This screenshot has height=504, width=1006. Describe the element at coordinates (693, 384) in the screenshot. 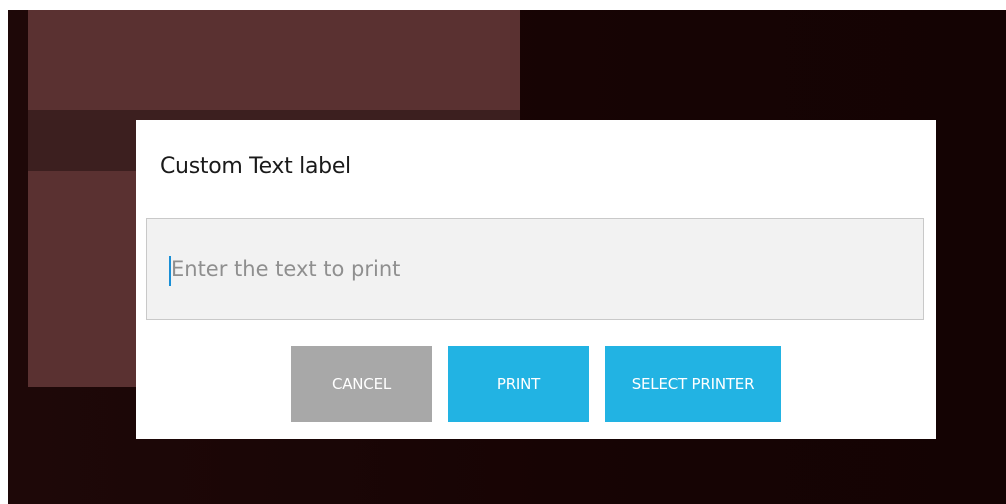

I see `select-printer-button: SELECT PRINTER` at that location.